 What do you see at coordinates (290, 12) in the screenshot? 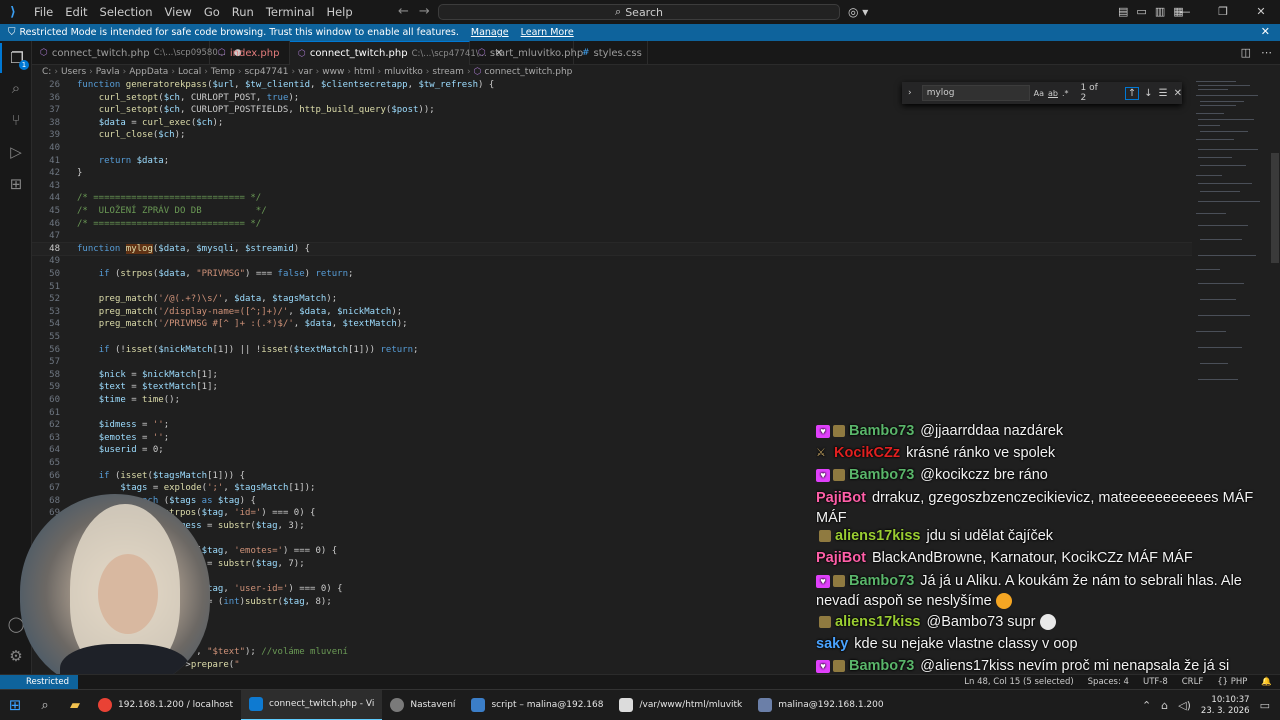
I see `menu-terminal: Terminal` at bounding box center [290, 12].